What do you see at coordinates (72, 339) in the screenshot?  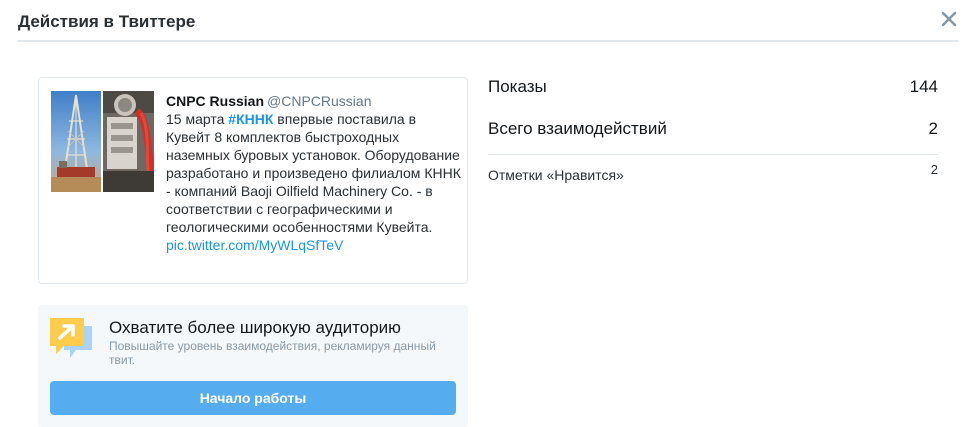 I see `promote-arrow-icon` at bounding box center [72, 339].